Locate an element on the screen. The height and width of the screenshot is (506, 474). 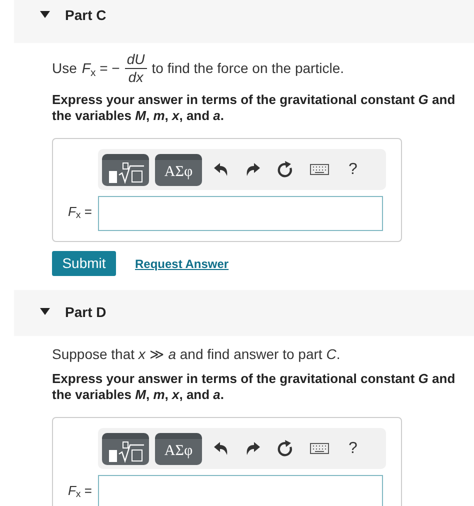
part-title: Part C is located at coordinates (85, 15).